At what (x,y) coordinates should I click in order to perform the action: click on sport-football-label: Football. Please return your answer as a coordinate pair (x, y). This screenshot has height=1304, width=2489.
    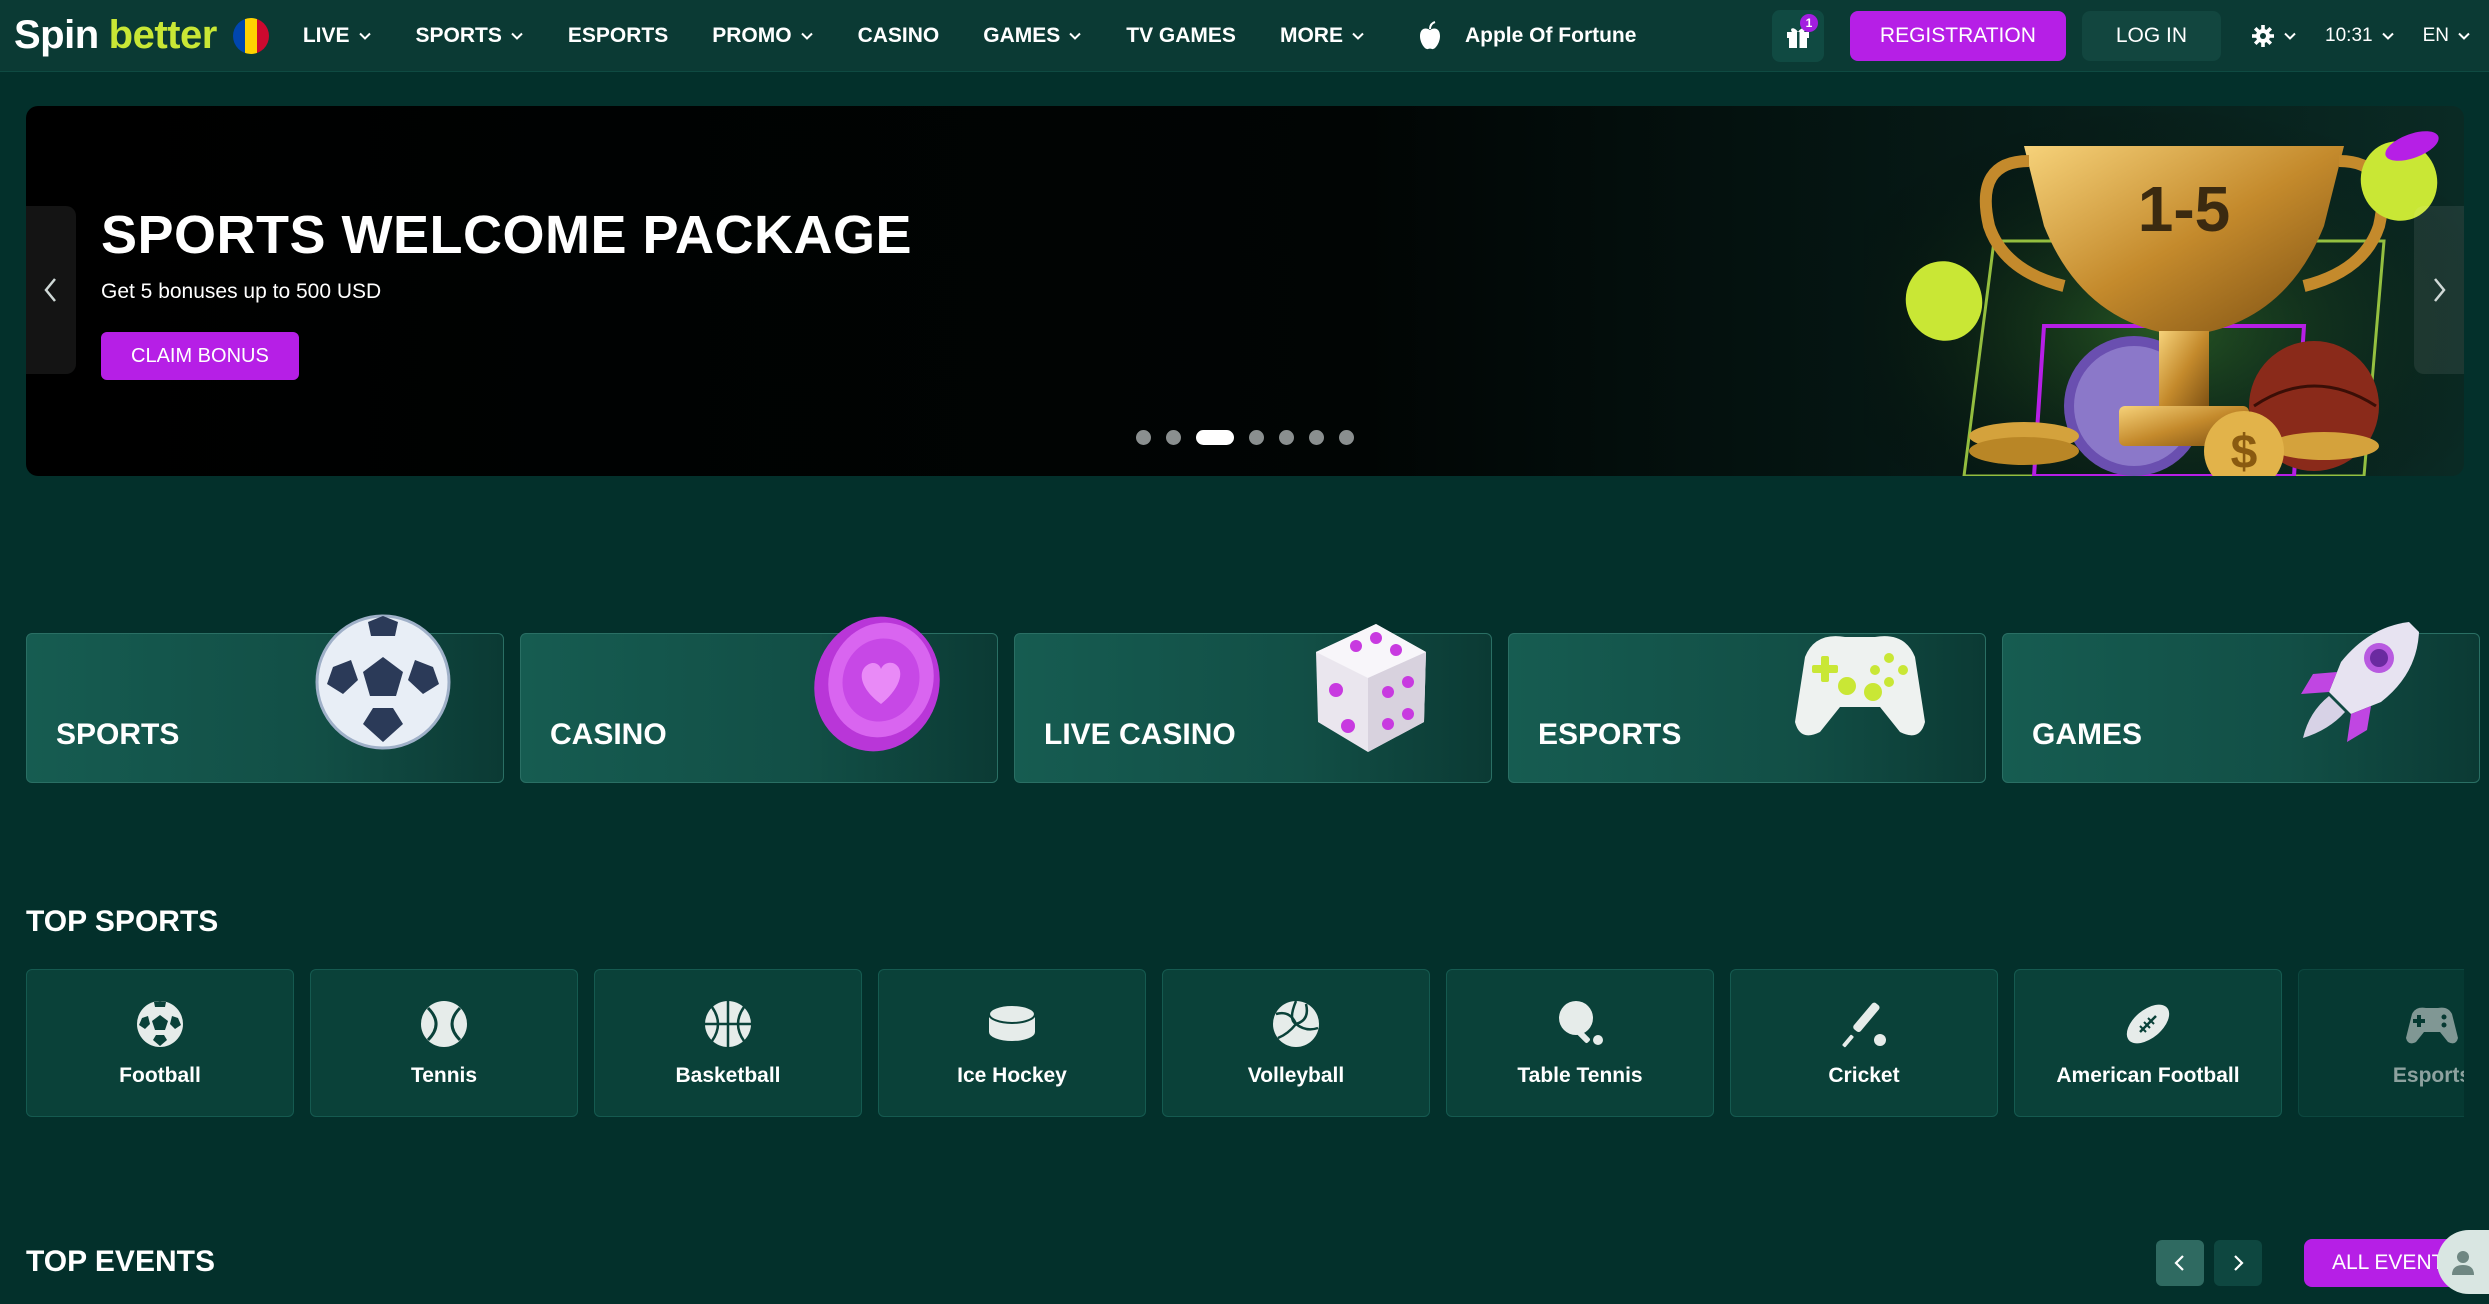
    Looking at the image, I should click on (160, 1075).